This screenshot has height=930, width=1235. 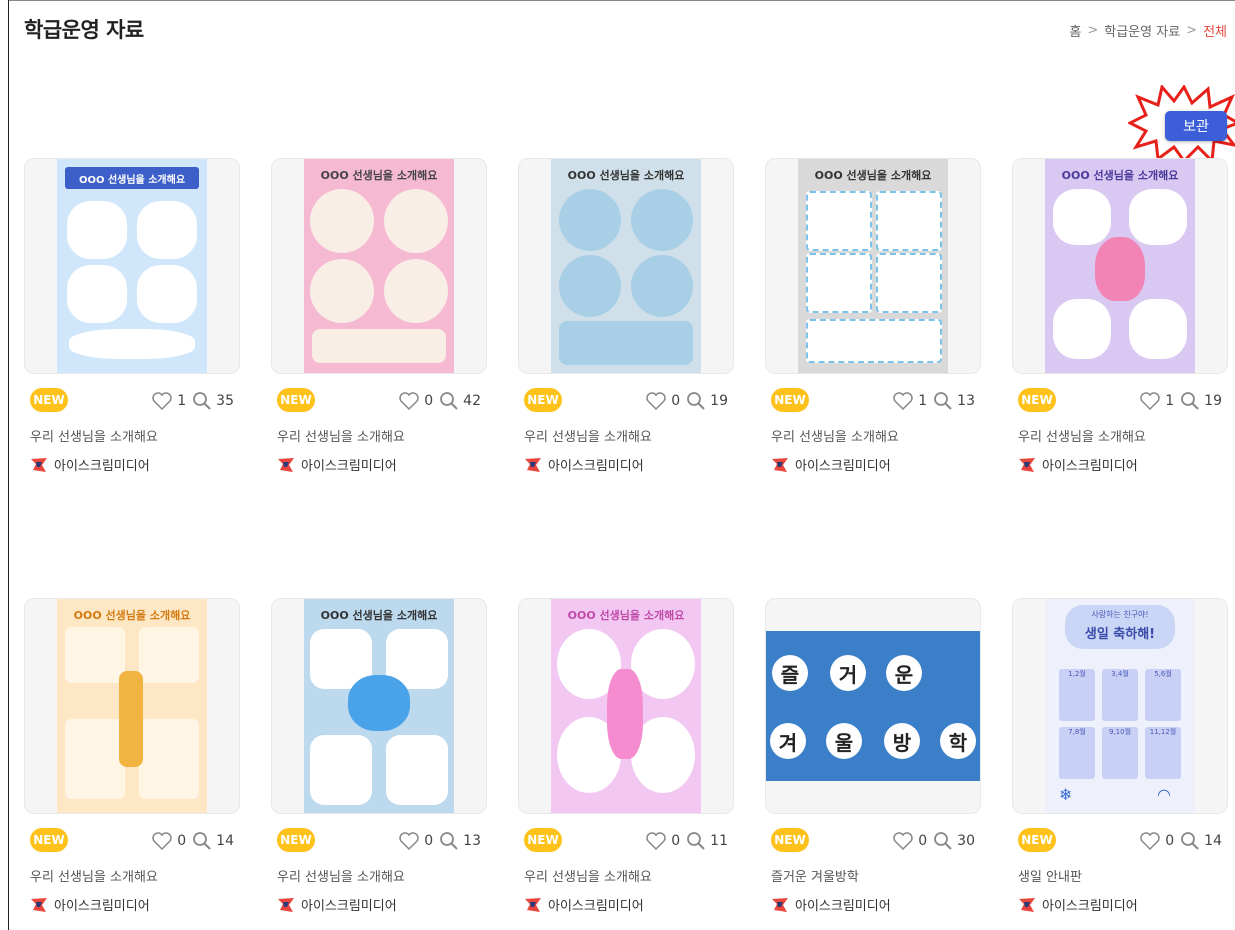 I want to click on comment-count: 19, so click(x=1213, y=401).